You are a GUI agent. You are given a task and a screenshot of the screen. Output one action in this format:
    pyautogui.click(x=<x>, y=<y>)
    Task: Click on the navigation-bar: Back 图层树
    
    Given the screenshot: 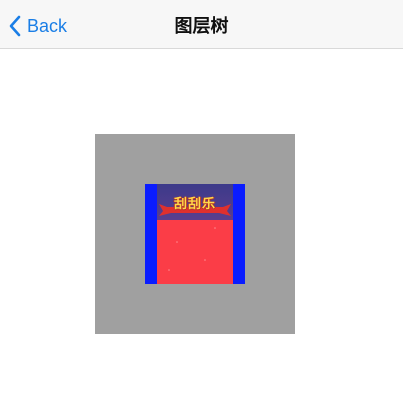 What is the action you would take?
    pyautogui.click(x=201, y=24)
    